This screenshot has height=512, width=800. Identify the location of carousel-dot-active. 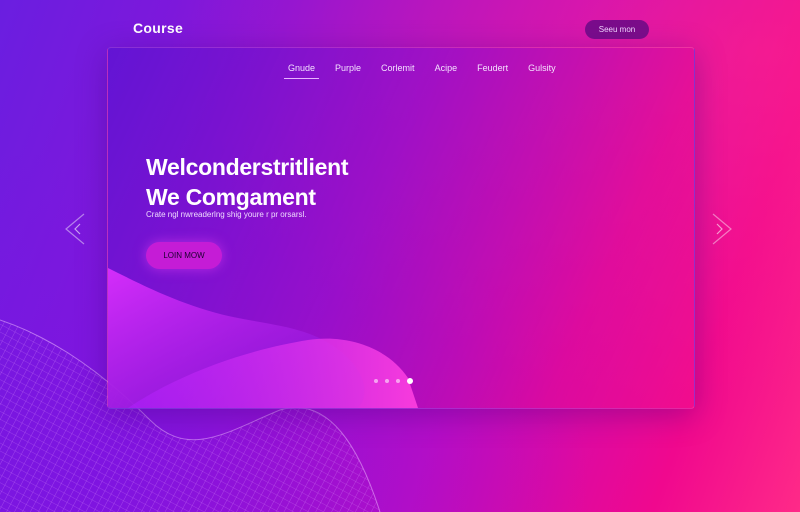
(410, 381).